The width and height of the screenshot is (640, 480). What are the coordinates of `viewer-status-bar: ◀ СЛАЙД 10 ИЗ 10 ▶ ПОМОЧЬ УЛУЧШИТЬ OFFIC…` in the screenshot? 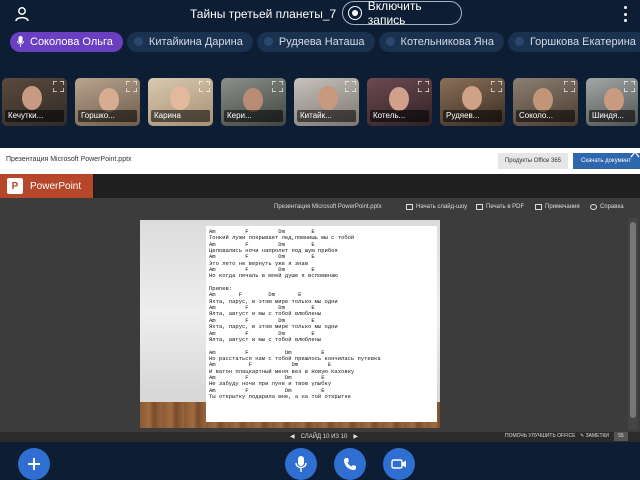 It's located at (320, 437).